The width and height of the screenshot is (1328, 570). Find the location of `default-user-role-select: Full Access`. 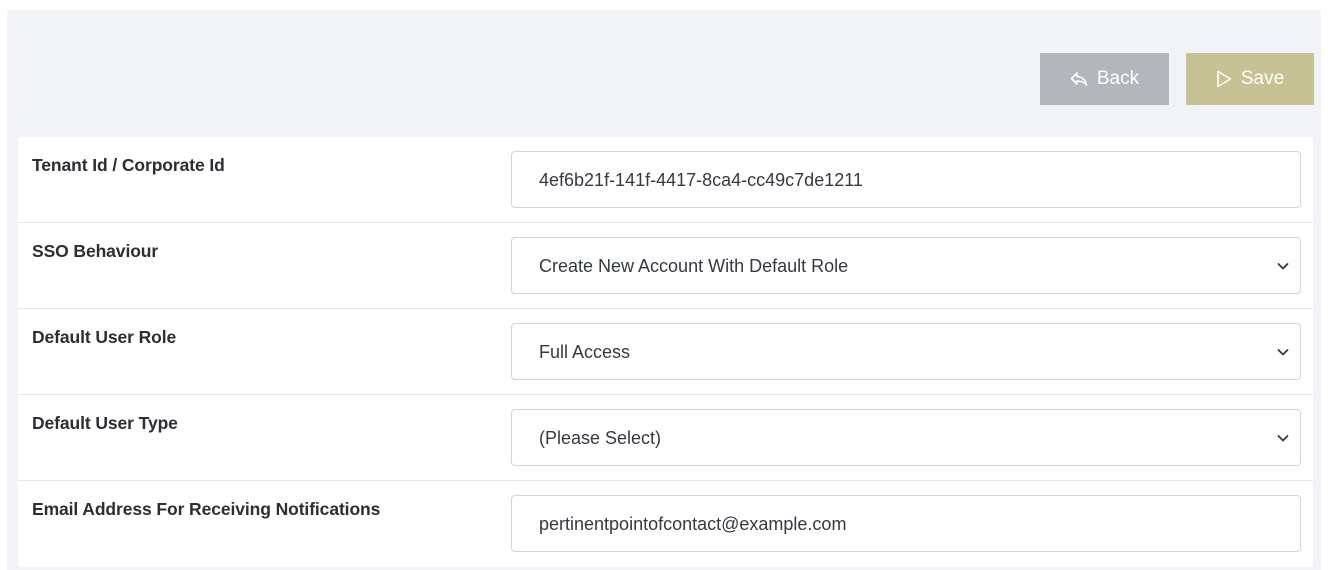

default-user-role-select: Full Access is located at coordinates (906, 351).